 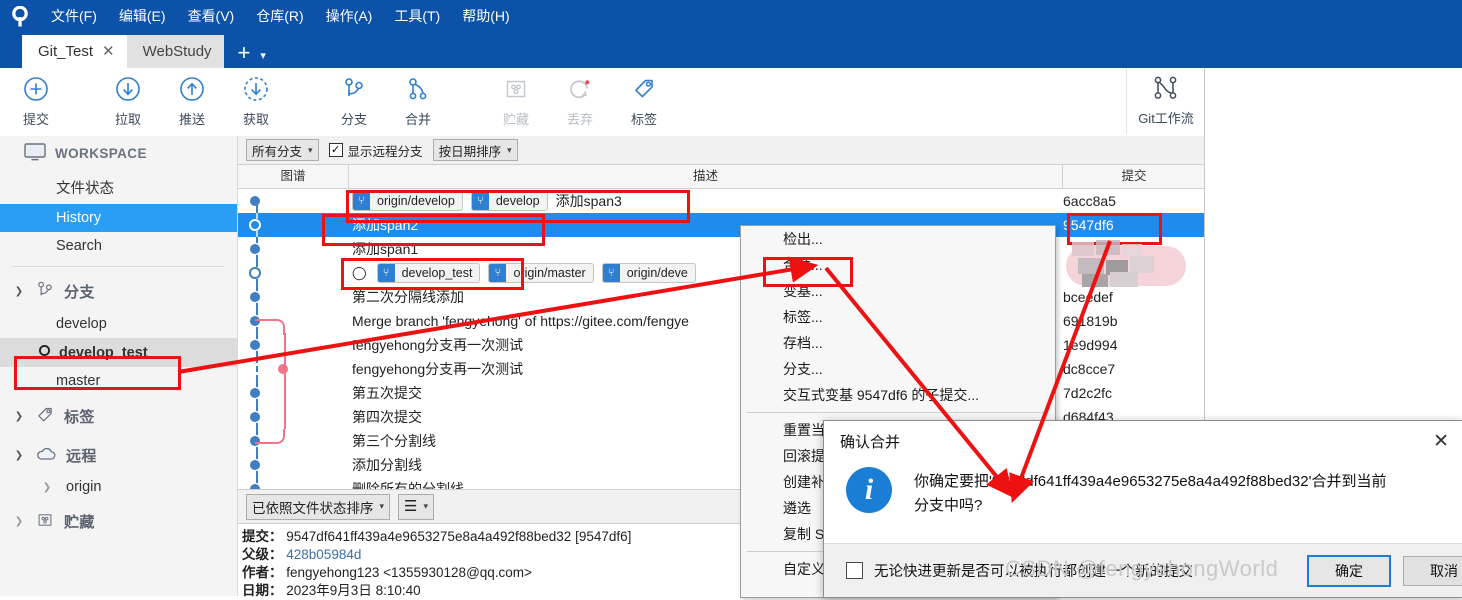 I want to click on current-branch-marker-icon, so click(x=44, y=352).